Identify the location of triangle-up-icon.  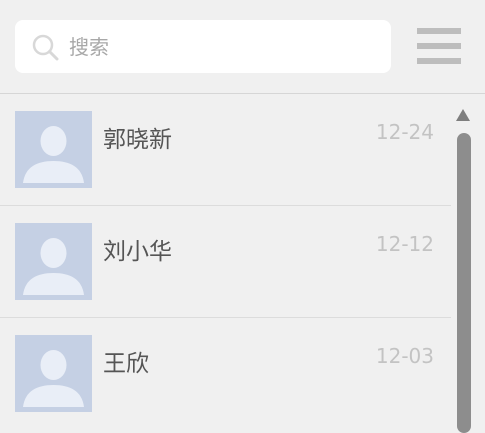
(463, 115).